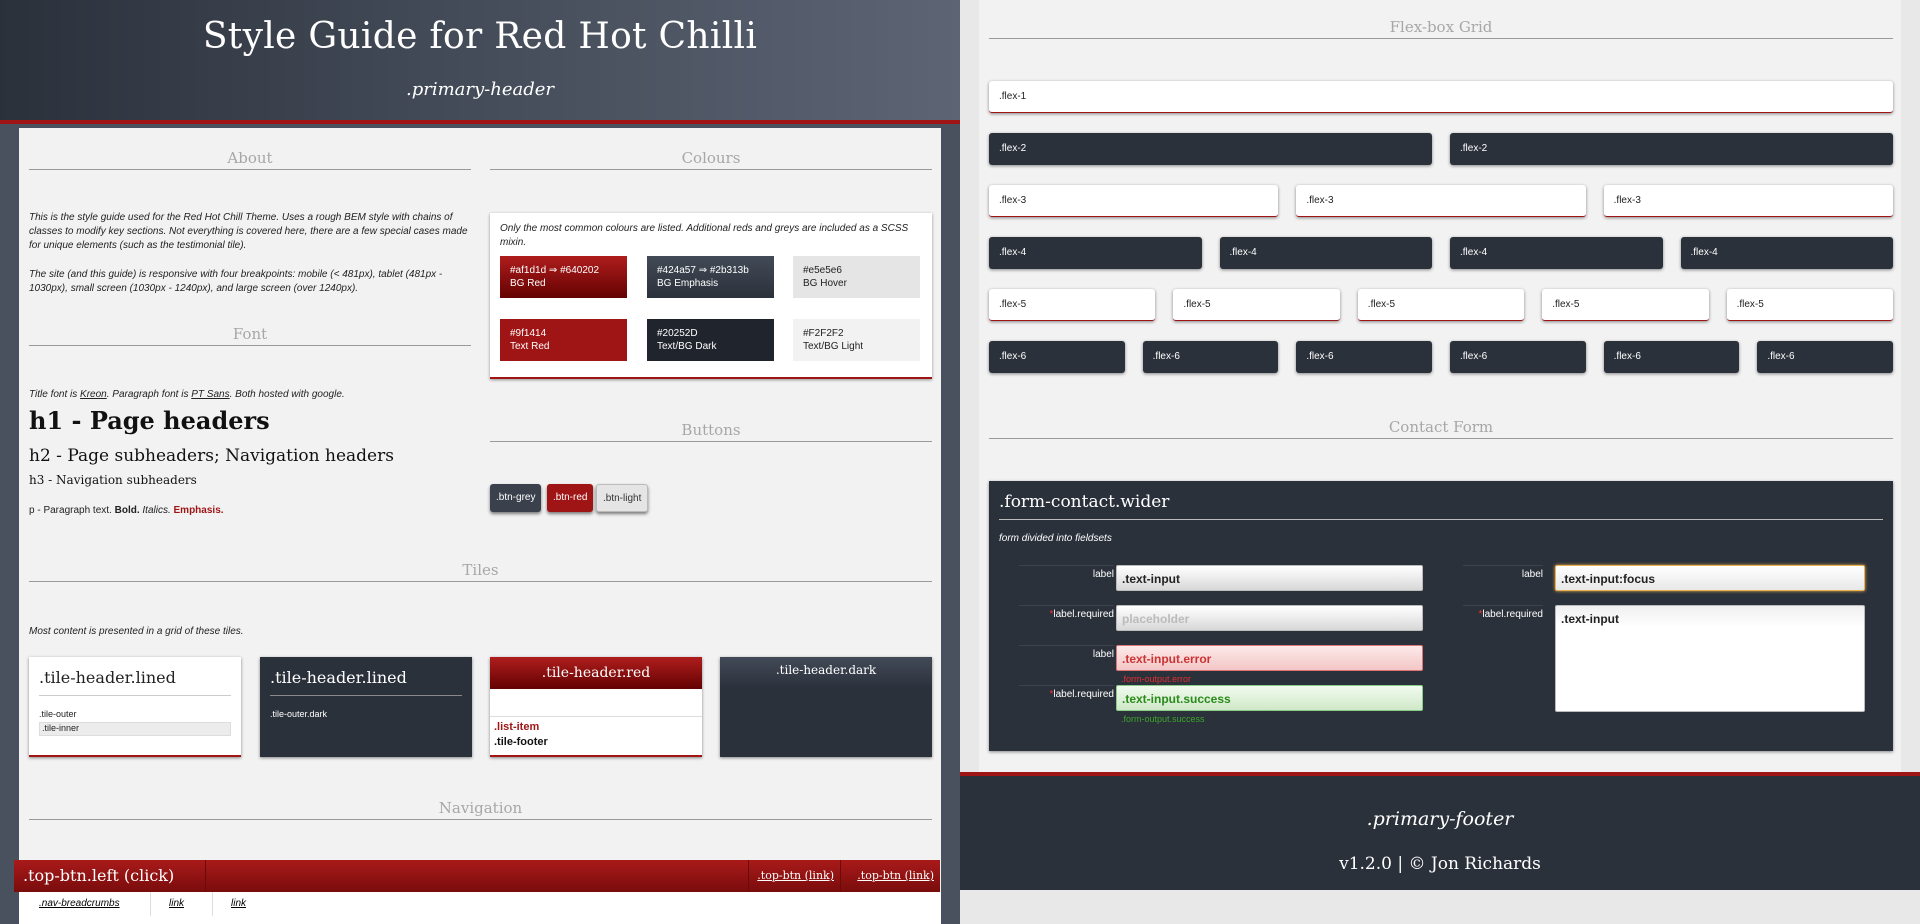  Describe the element at coordinates (826, 673) in the screenshot. I see `tile-header: .tile-header.dark` at that location.